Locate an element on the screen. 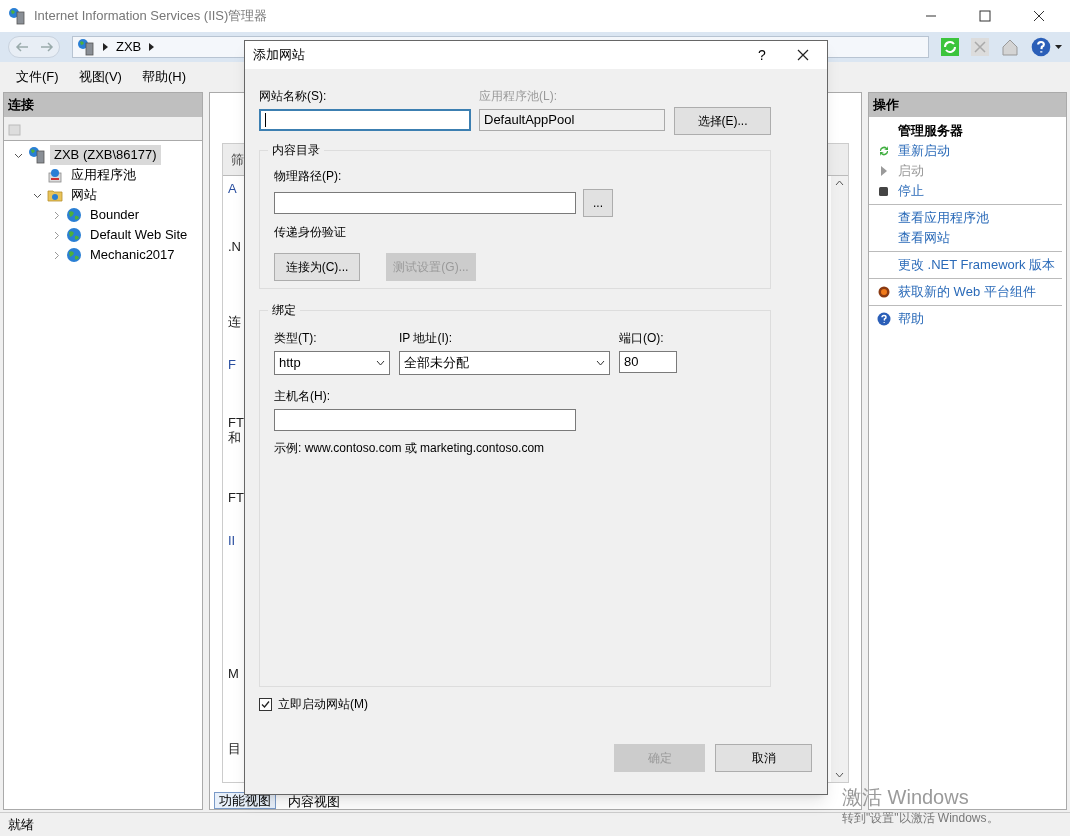  action-link: 查看应用程序池 is located at coordinates (943, 218).